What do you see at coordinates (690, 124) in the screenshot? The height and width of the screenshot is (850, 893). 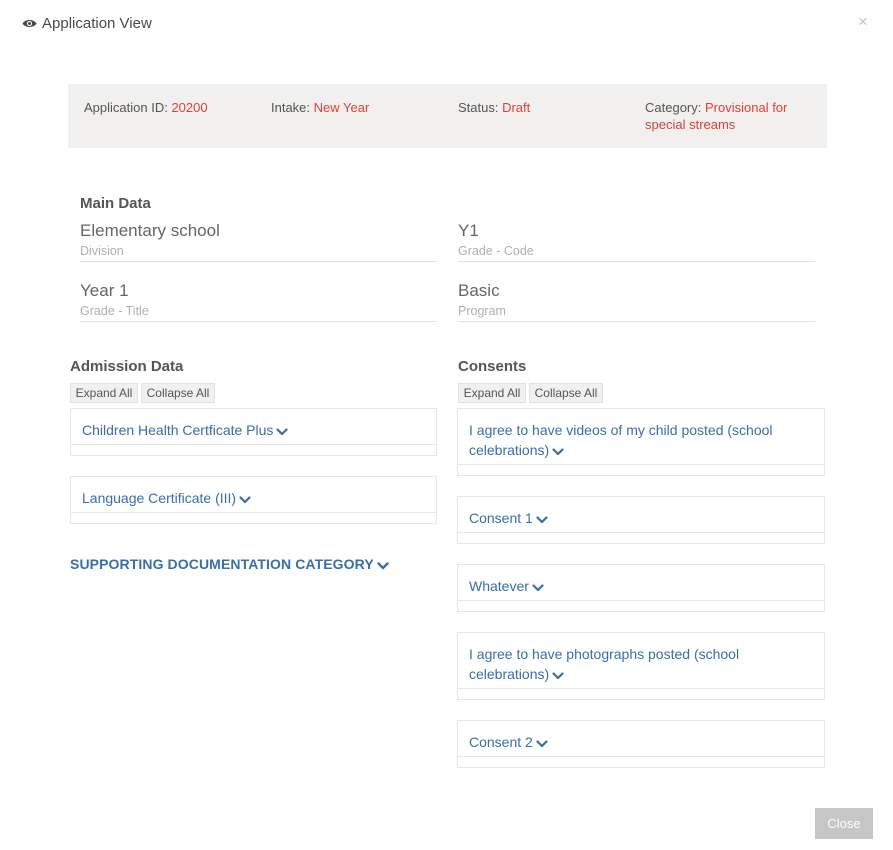 I see `category-value-line2: special streams` at bounding box center [690, 124].